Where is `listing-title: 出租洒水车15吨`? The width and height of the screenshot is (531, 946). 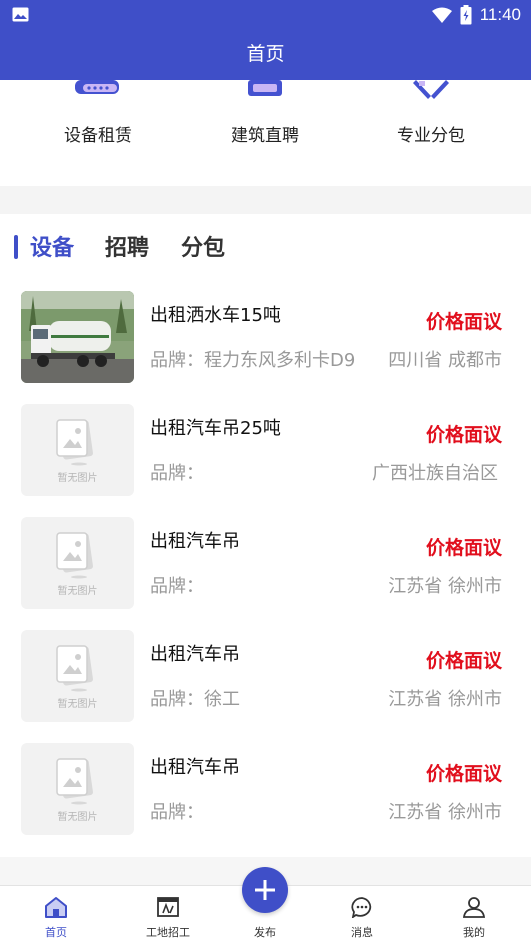
listing-title: 出租洒水车15吨 is located at coordinates (215, 315).